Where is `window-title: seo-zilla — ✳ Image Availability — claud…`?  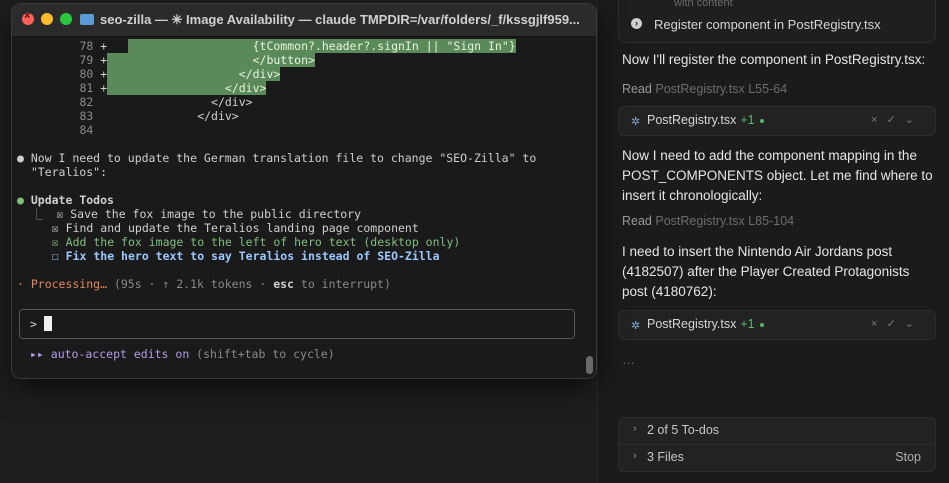 window-title: seo-zilla — ✳ Image Availability — claud… is located at coordinates (340, 19).